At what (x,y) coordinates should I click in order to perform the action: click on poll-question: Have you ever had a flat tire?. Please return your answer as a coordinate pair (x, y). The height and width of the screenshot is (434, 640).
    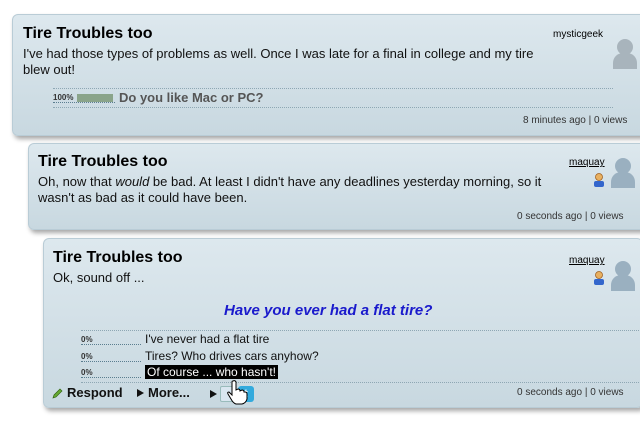
    Looking at the image, I should click on (328, 310).